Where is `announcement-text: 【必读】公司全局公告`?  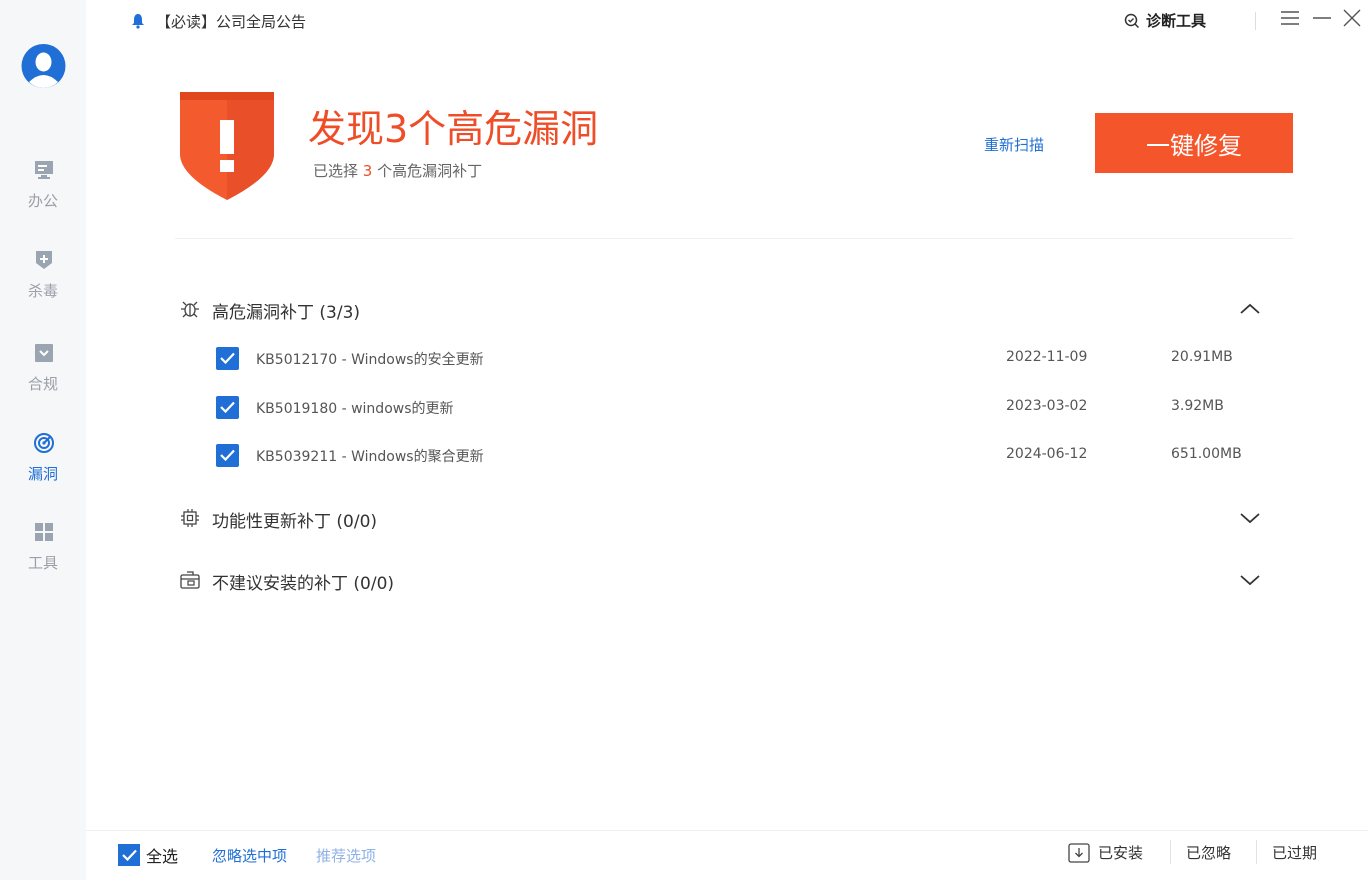
announcement-text: 【必读】公司全局公告 is located at coordinates (231, 21).